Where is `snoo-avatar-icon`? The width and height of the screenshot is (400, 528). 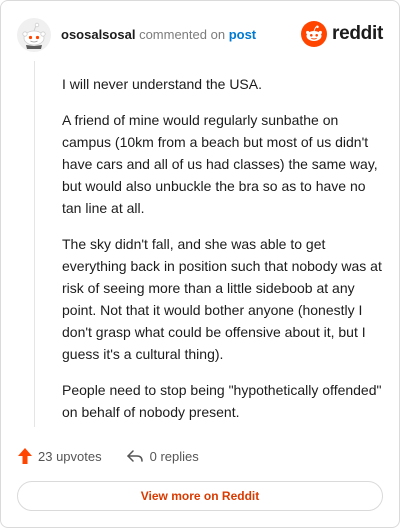 snoo-avatar-icon is located at coordinates (34, 35).